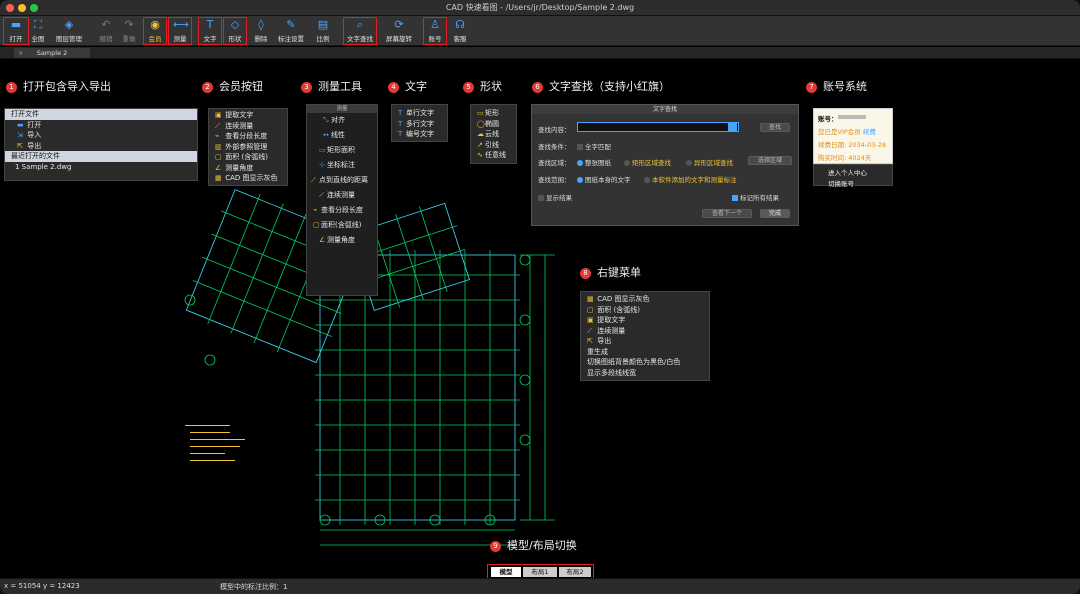 This screenshot has height=594, width=1080. I want to click on layers-button: ◈ 图层管理, so click(69, 31).